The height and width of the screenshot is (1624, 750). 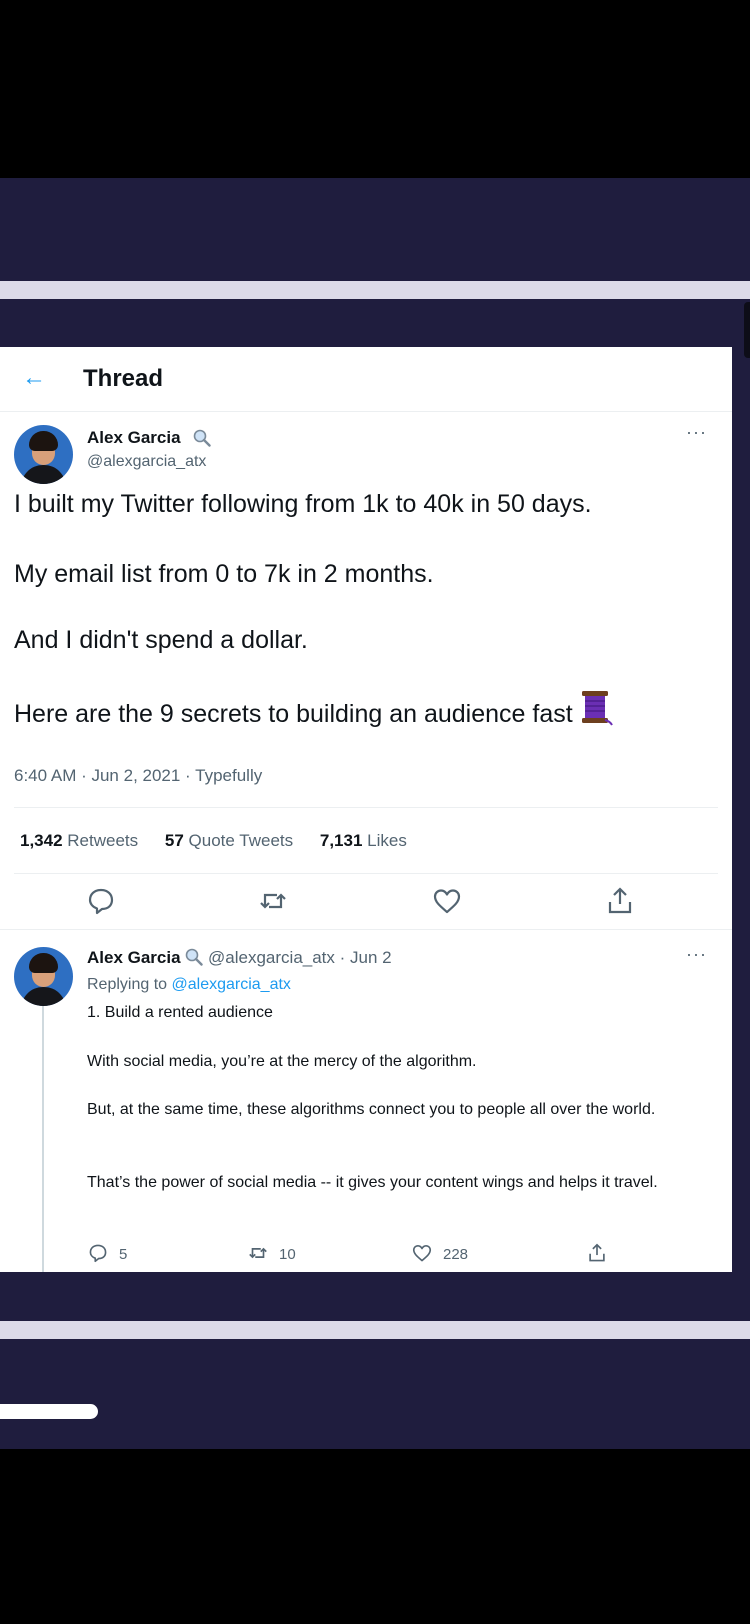 What do you see at coordinates (366, 379) in the screenshot?
I see `thread-header: ← Thread` at bounding box center [366, 379].